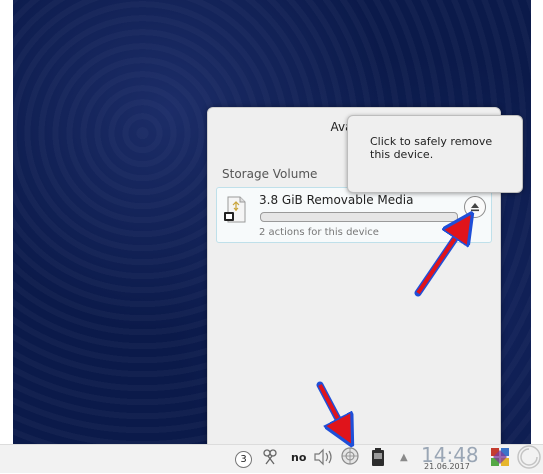 This screenshot has width=543, height=474. I want to click on usb-drive-icon, so click(236, 210).